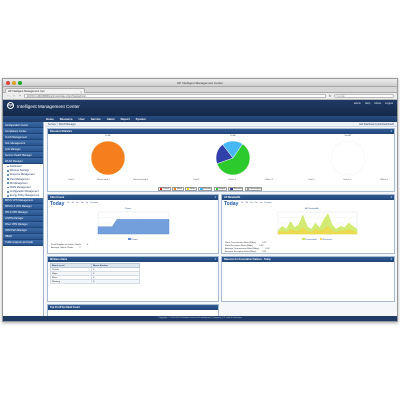 The image size is (400, 400). What do you see at coordinates (115, 281) in the screenshot?
I see `alarm-number-cell: 0` at bounding box center [115, 281].